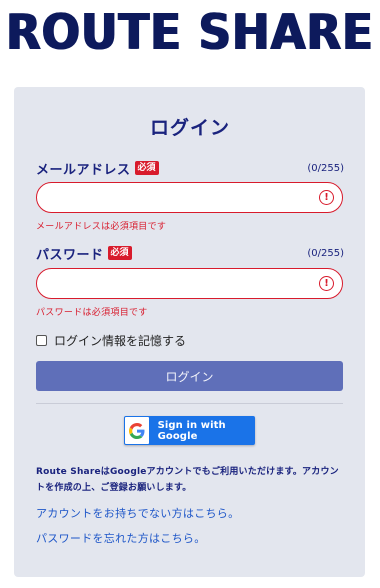 This screenshot has height=588, width=380. Describe the element at coordinates (70, 255) in the screenshot. I see `password-label: パスワード` at that location.